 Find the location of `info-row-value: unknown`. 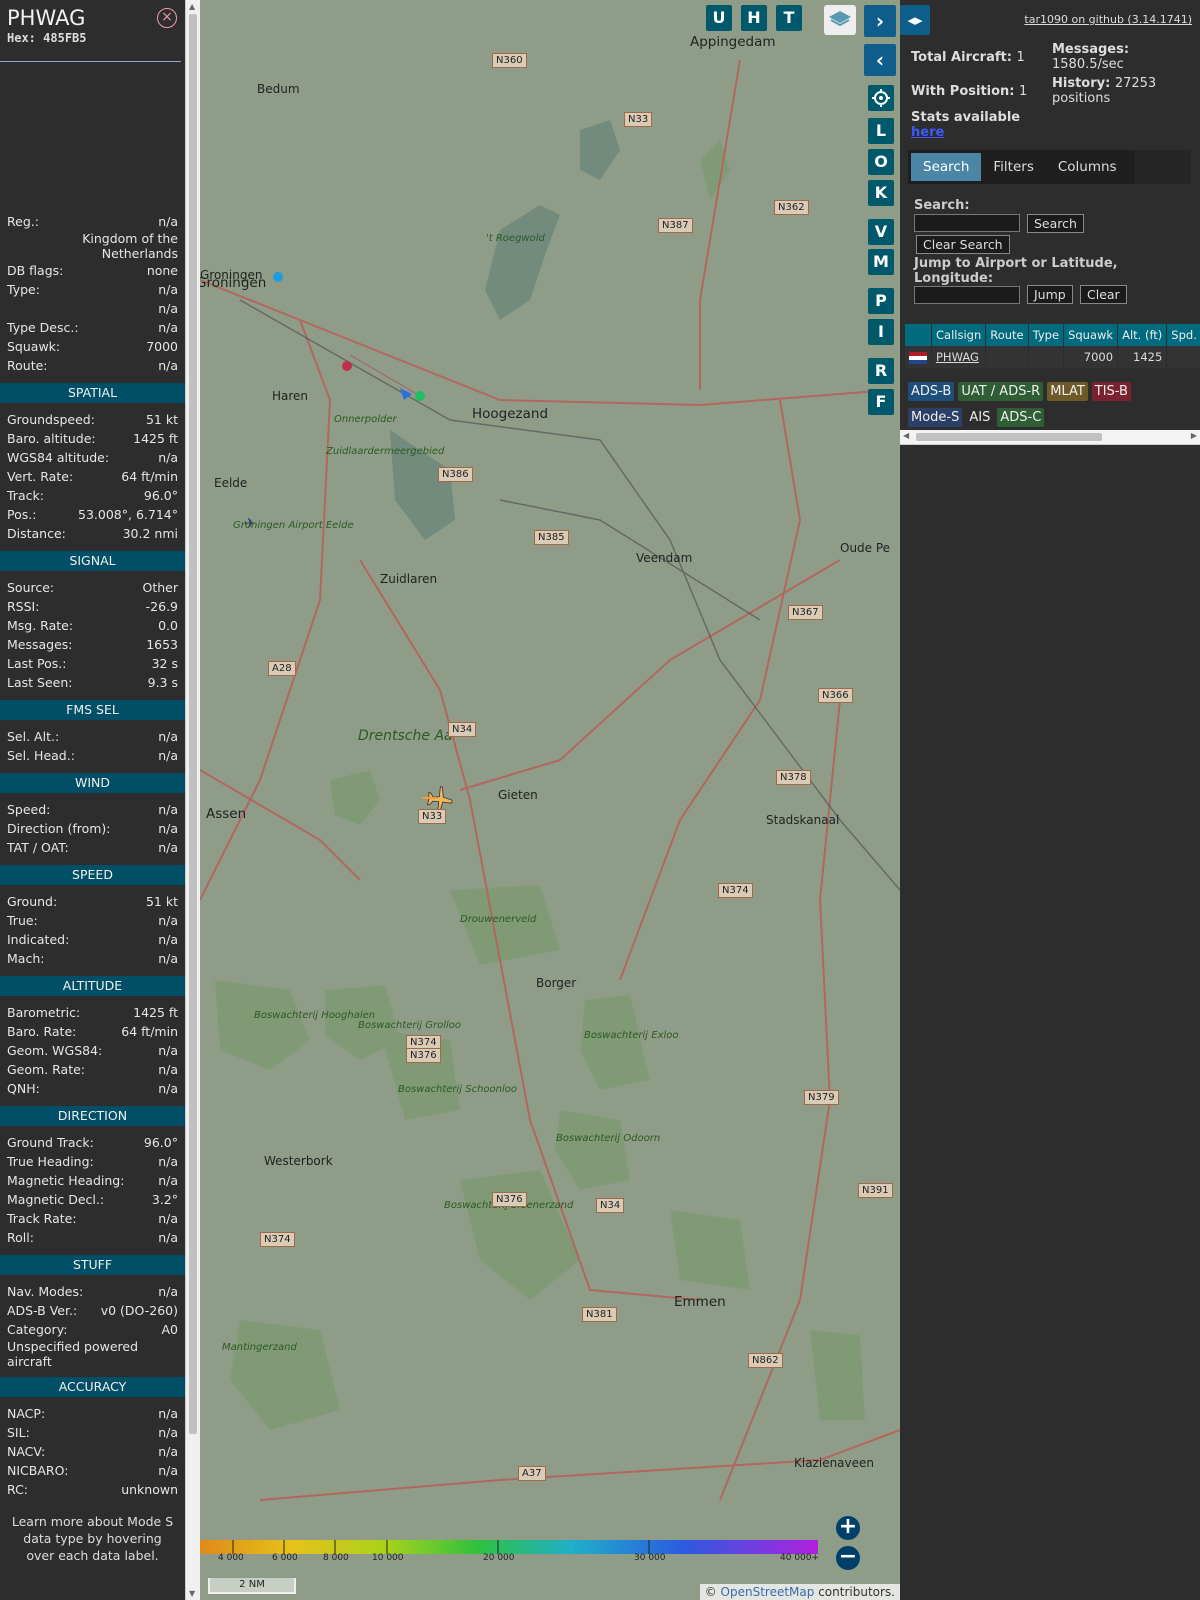

info-row-value: unknown is located at coordinates (149, 1489).